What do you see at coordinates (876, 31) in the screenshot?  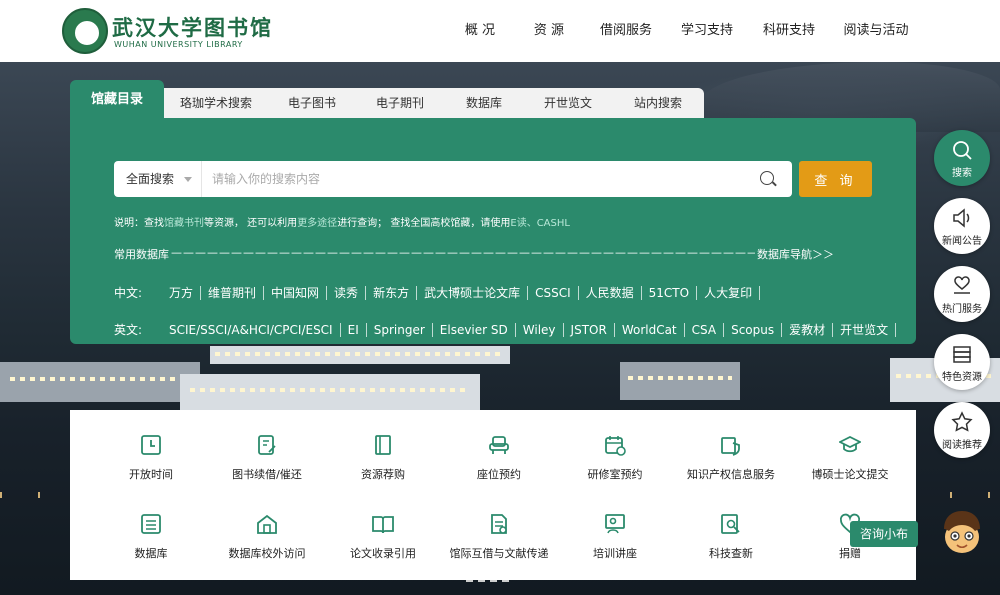 I see `nav-reading-events: 阅读与活动` at bounding box center [876, 31].